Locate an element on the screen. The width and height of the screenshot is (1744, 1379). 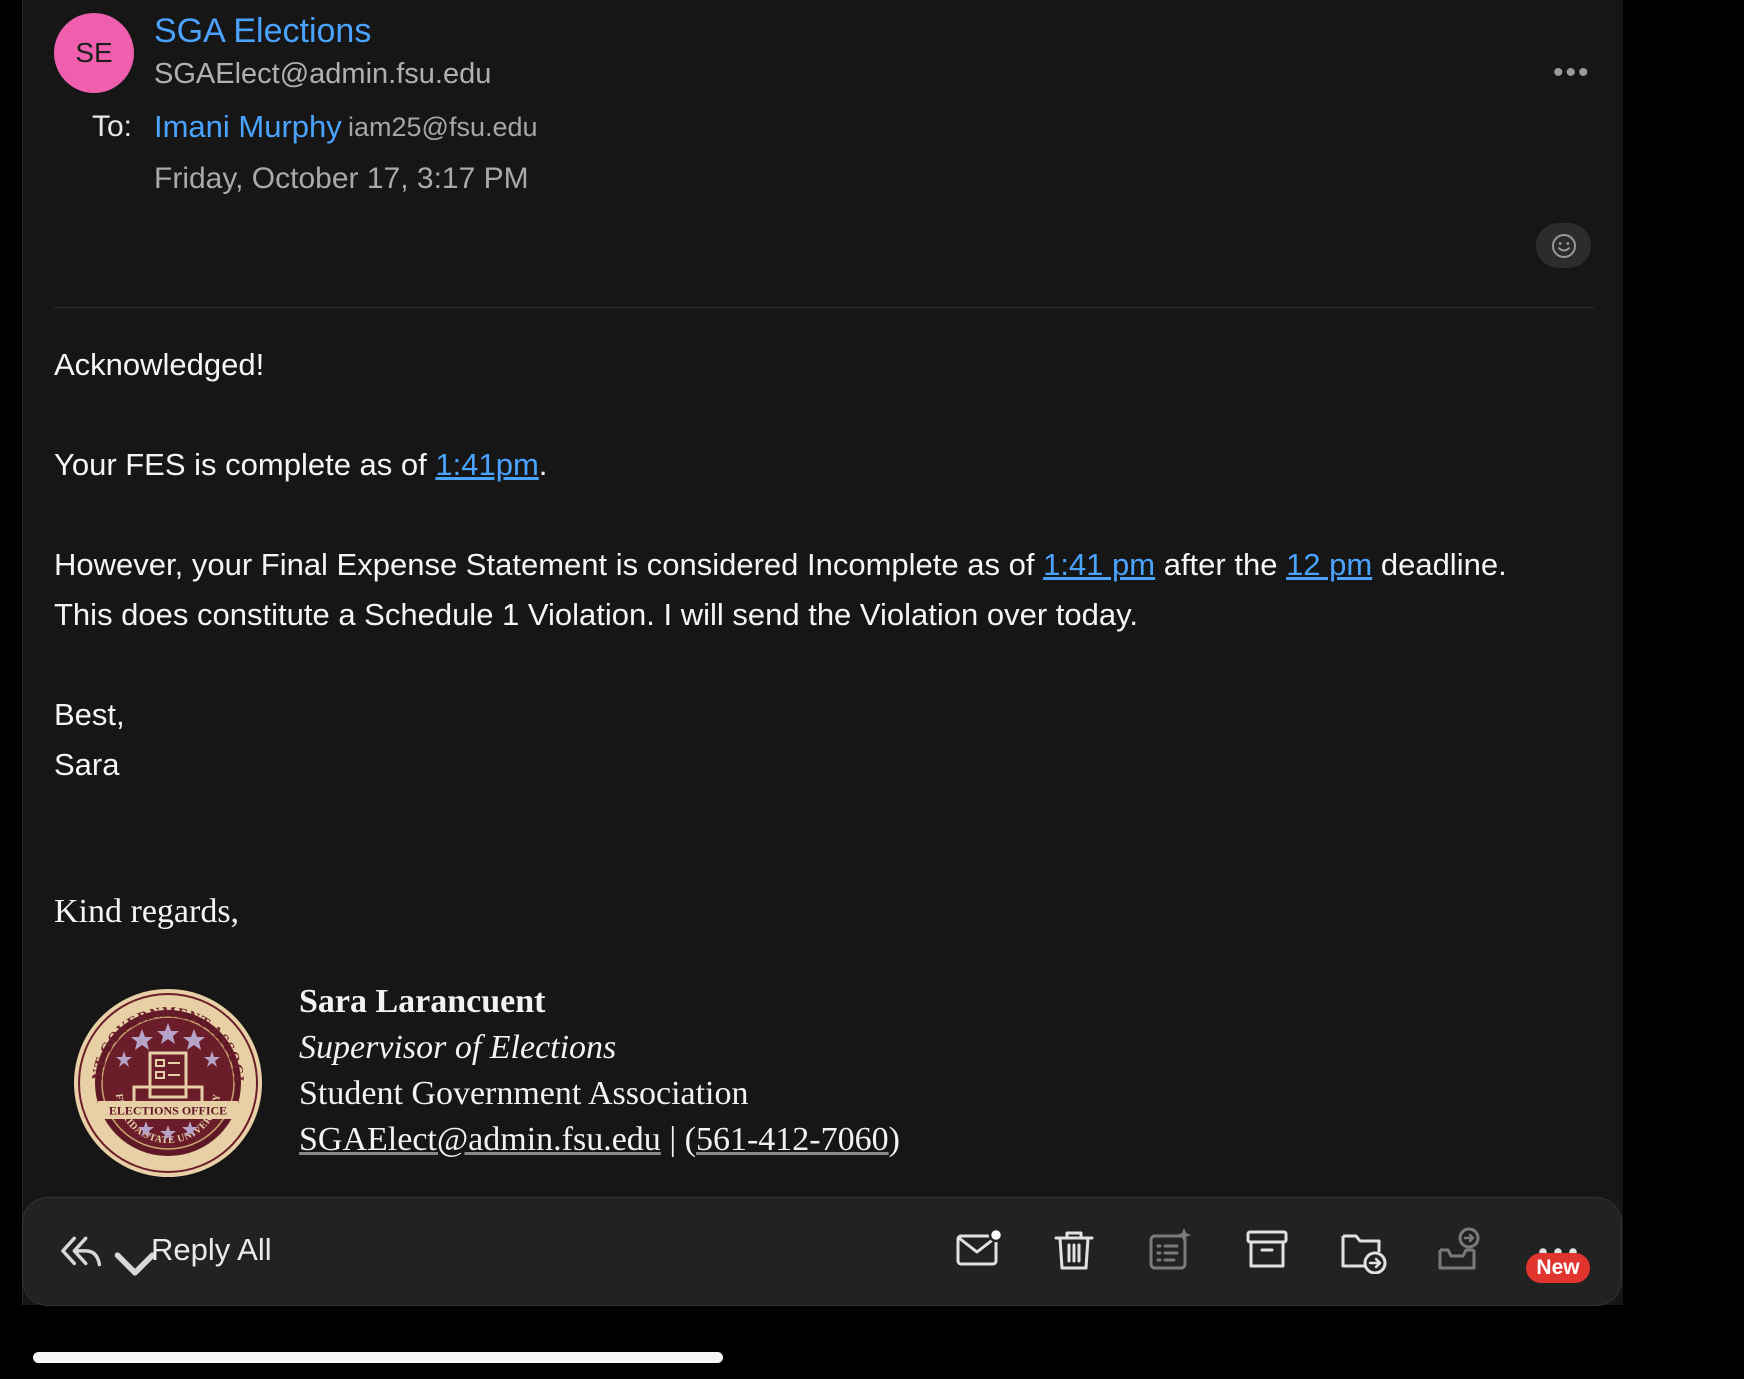
sender-avatar: SE is located at coordinates (94, 53).